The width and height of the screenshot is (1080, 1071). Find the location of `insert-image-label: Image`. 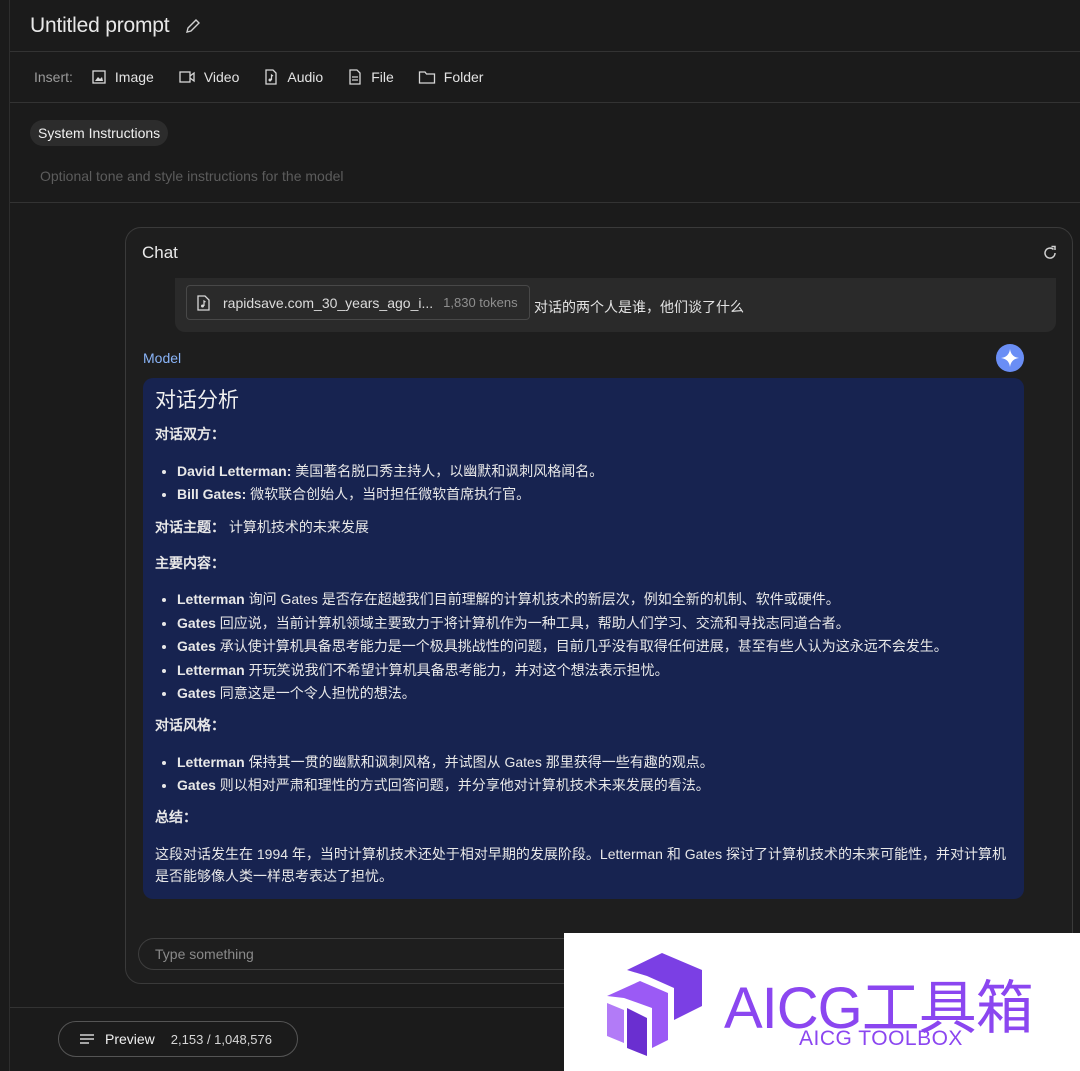

insert-image-label: Image is located at coordinates (134, 77).